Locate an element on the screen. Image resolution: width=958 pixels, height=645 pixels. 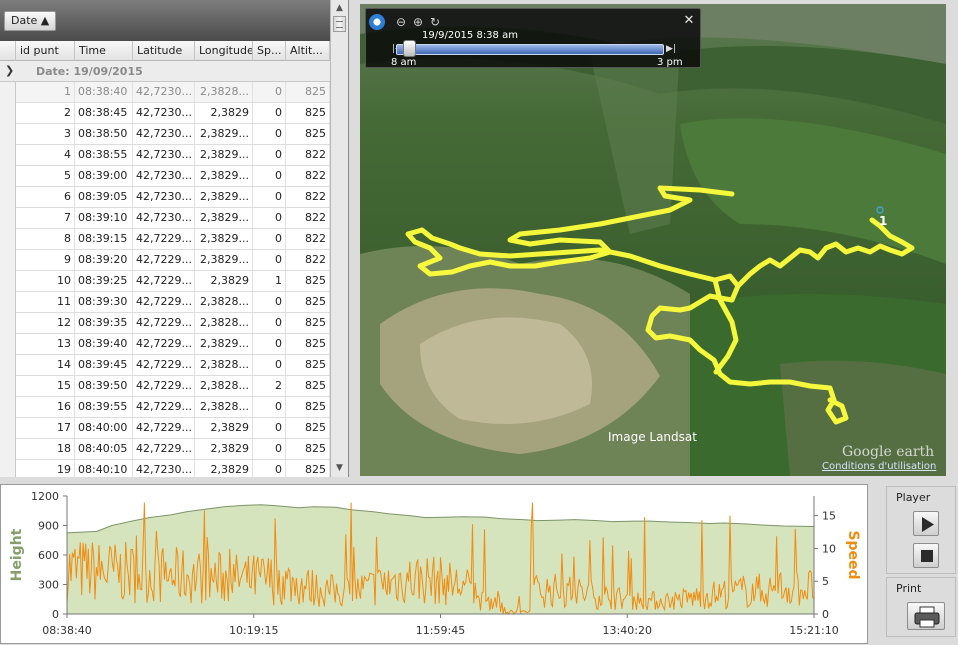
time-slider-end-label: 3 pm is located at coordinates (670, 62).